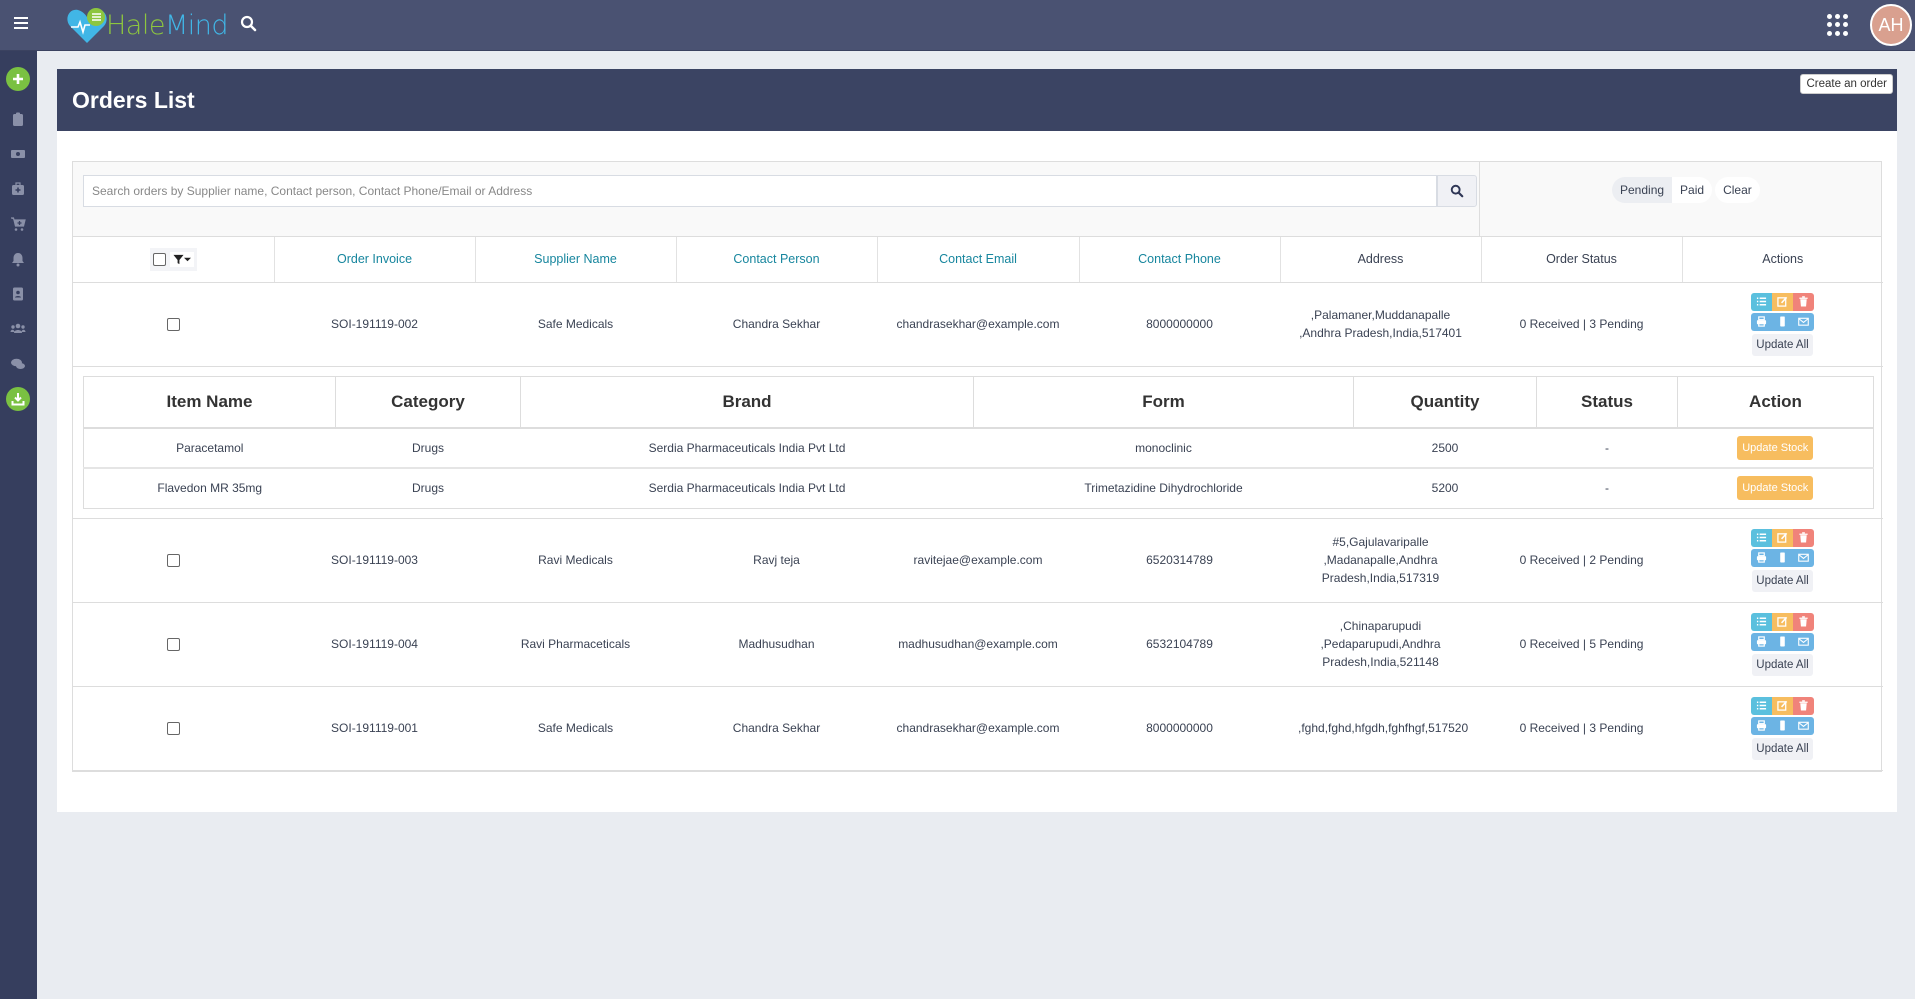 The height and width of the screenshot is (999, 1915). I want to click on column-contact-phone: Contact Phone, so click(1180, 260).